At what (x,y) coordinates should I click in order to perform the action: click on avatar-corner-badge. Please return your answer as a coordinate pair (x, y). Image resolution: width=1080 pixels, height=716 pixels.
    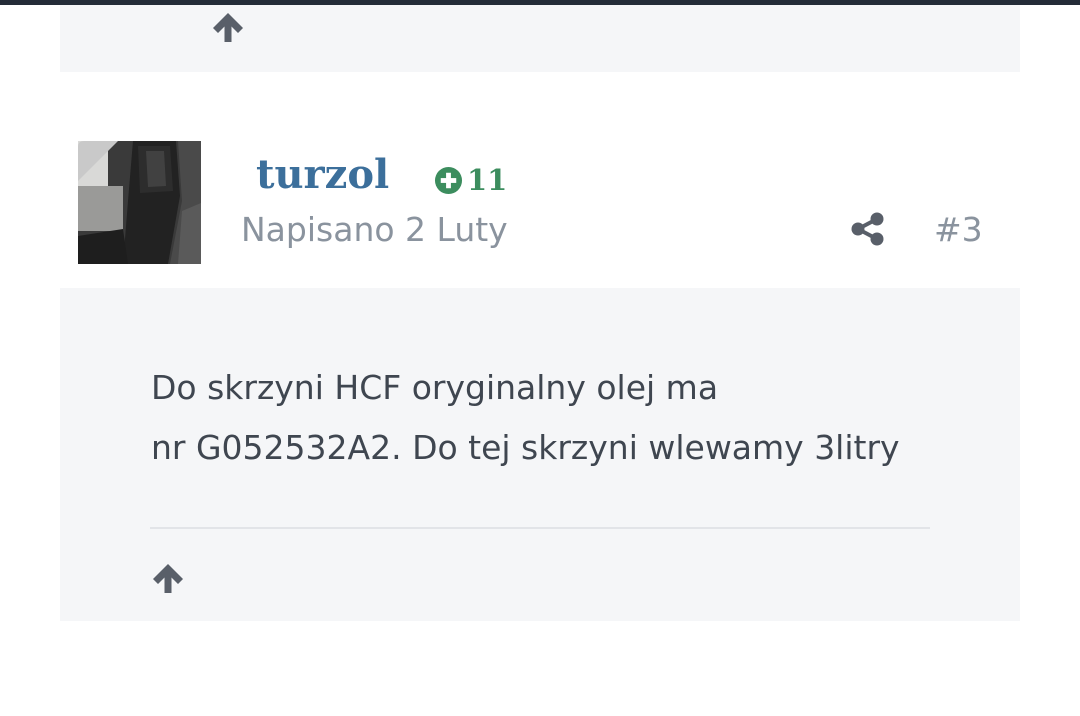
    Looking at the image, I should click on (98, 161).